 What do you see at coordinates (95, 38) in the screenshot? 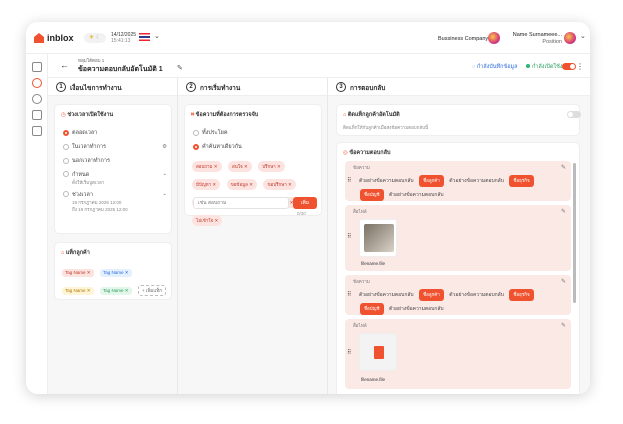
I see `theme-toggle: ☀ ☾` at bounding box center [95, 38].